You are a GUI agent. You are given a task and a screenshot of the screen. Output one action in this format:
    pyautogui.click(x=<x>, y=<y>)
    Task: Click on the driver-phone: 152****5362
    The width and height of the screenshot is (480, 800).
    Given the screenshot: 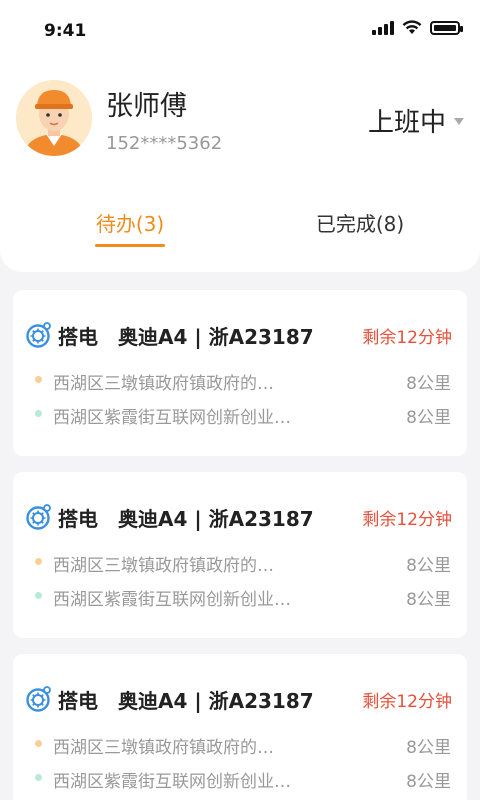 What is the action you would take?
    pyautogui.click(x=164, y=143)
    